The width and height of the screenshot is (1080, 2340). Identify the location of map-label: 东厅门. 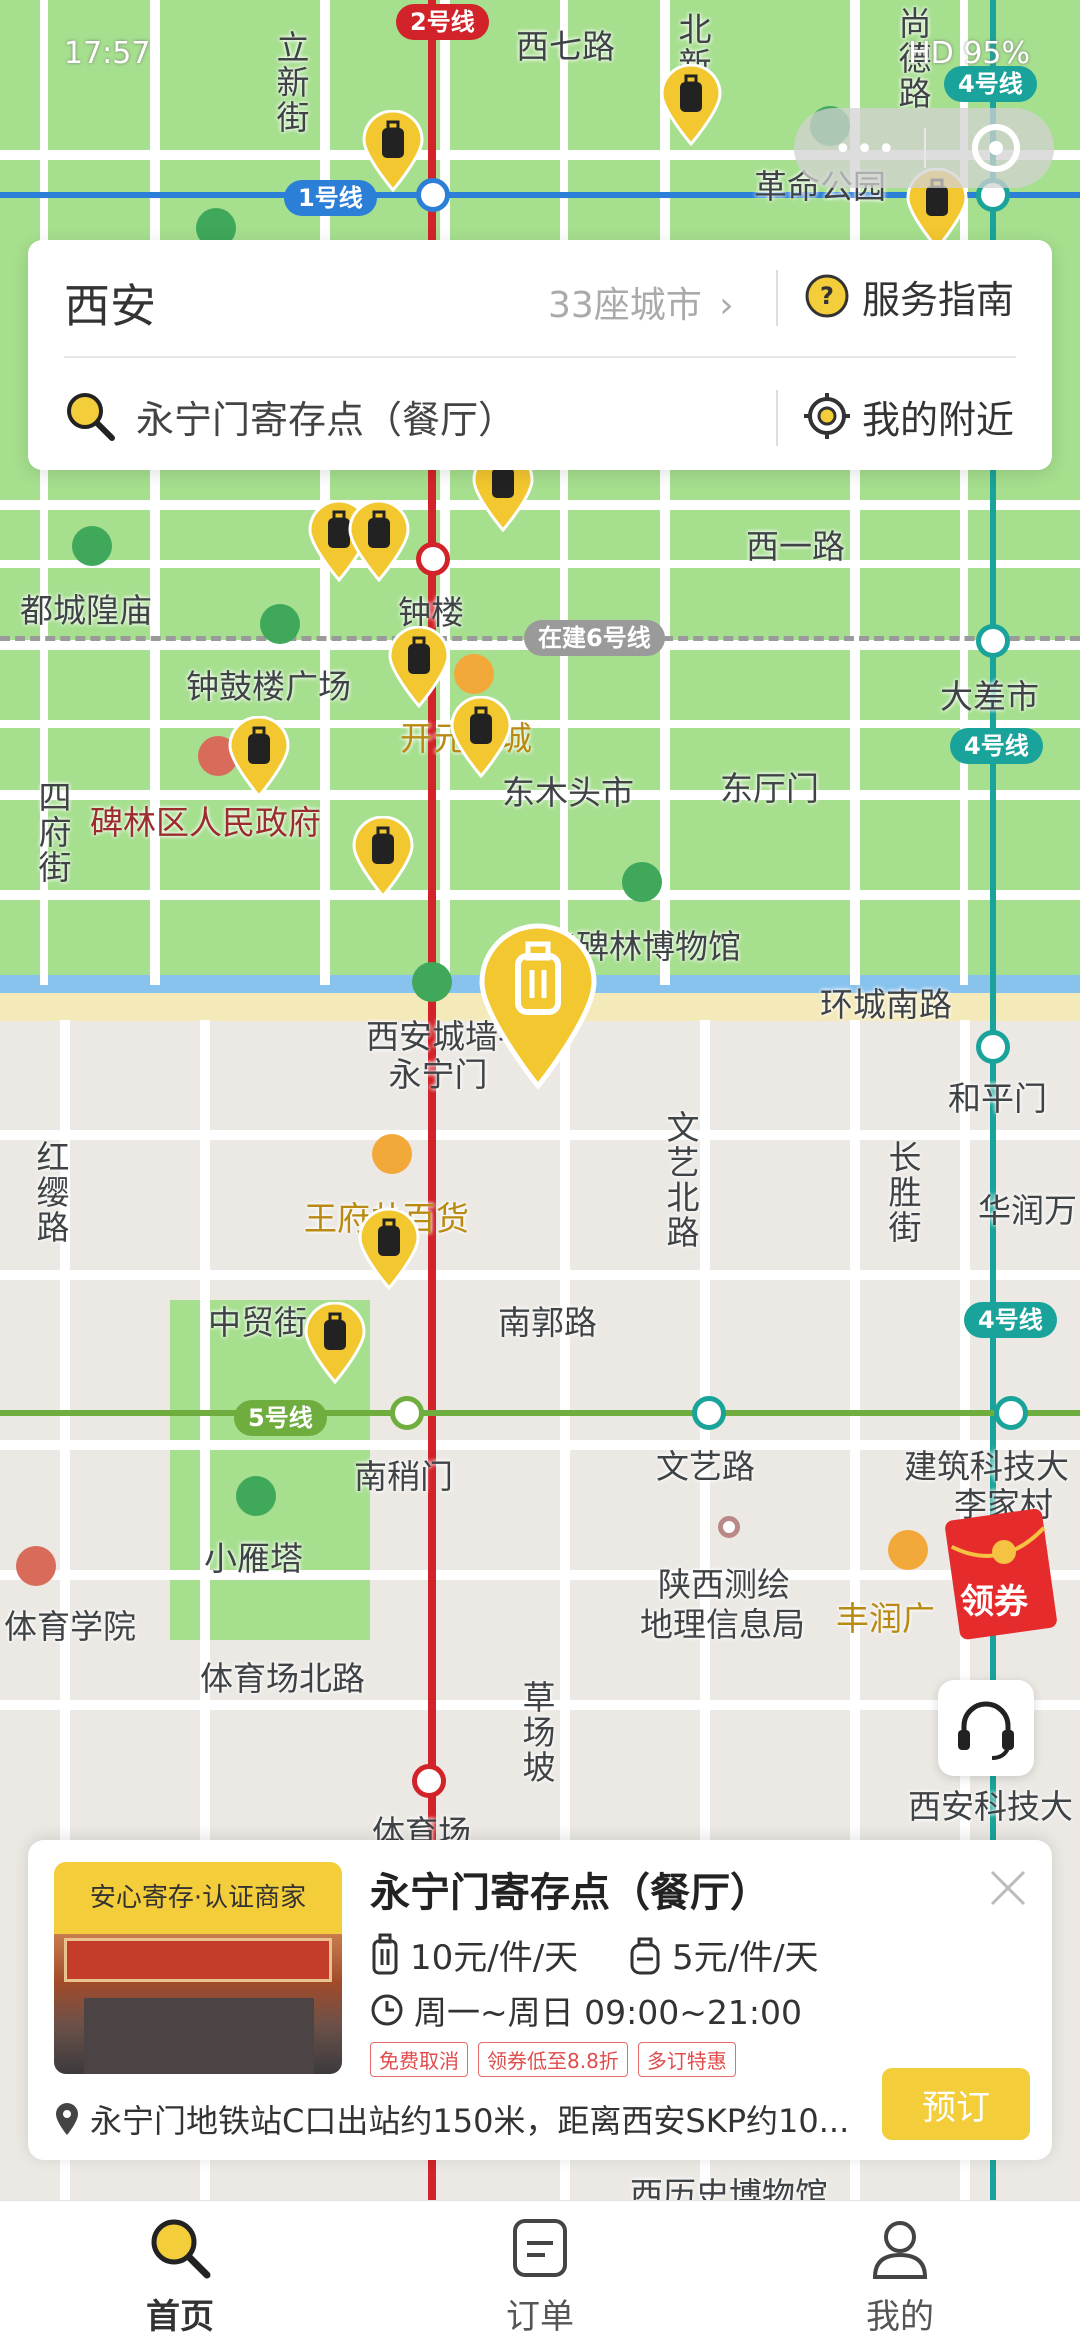
(769, 788).